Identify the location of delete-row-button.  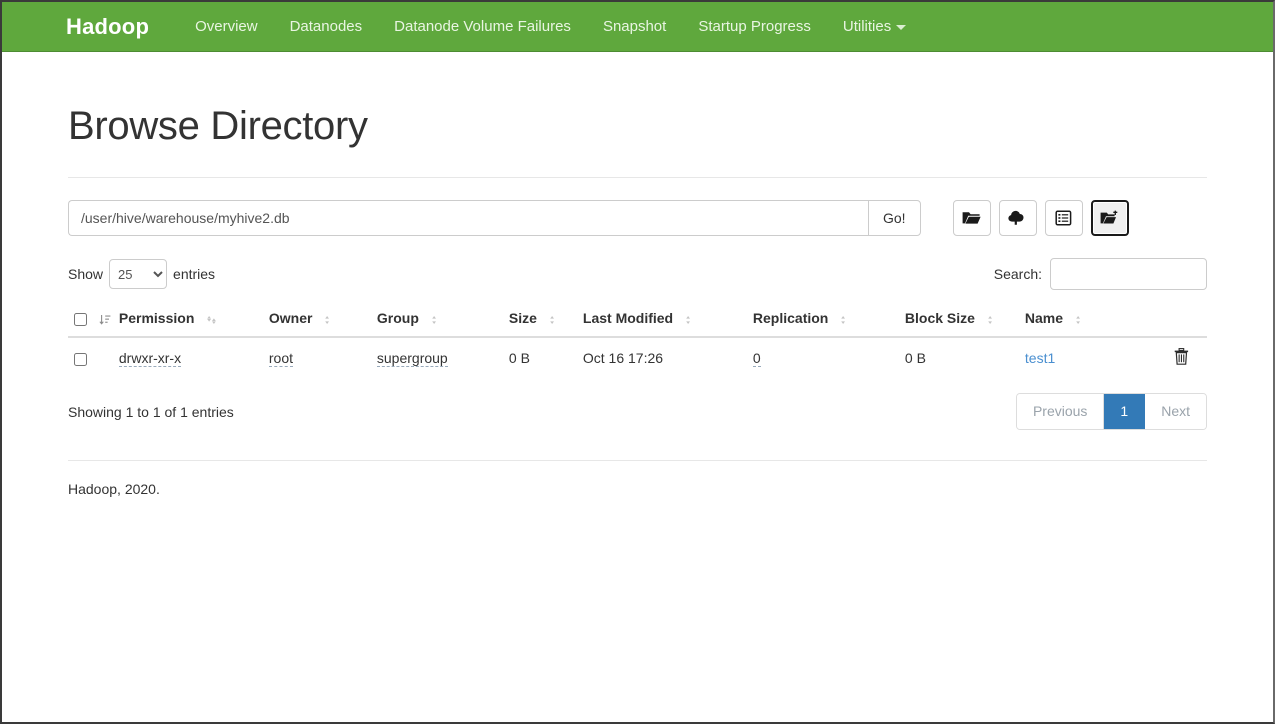
(1181, 358).